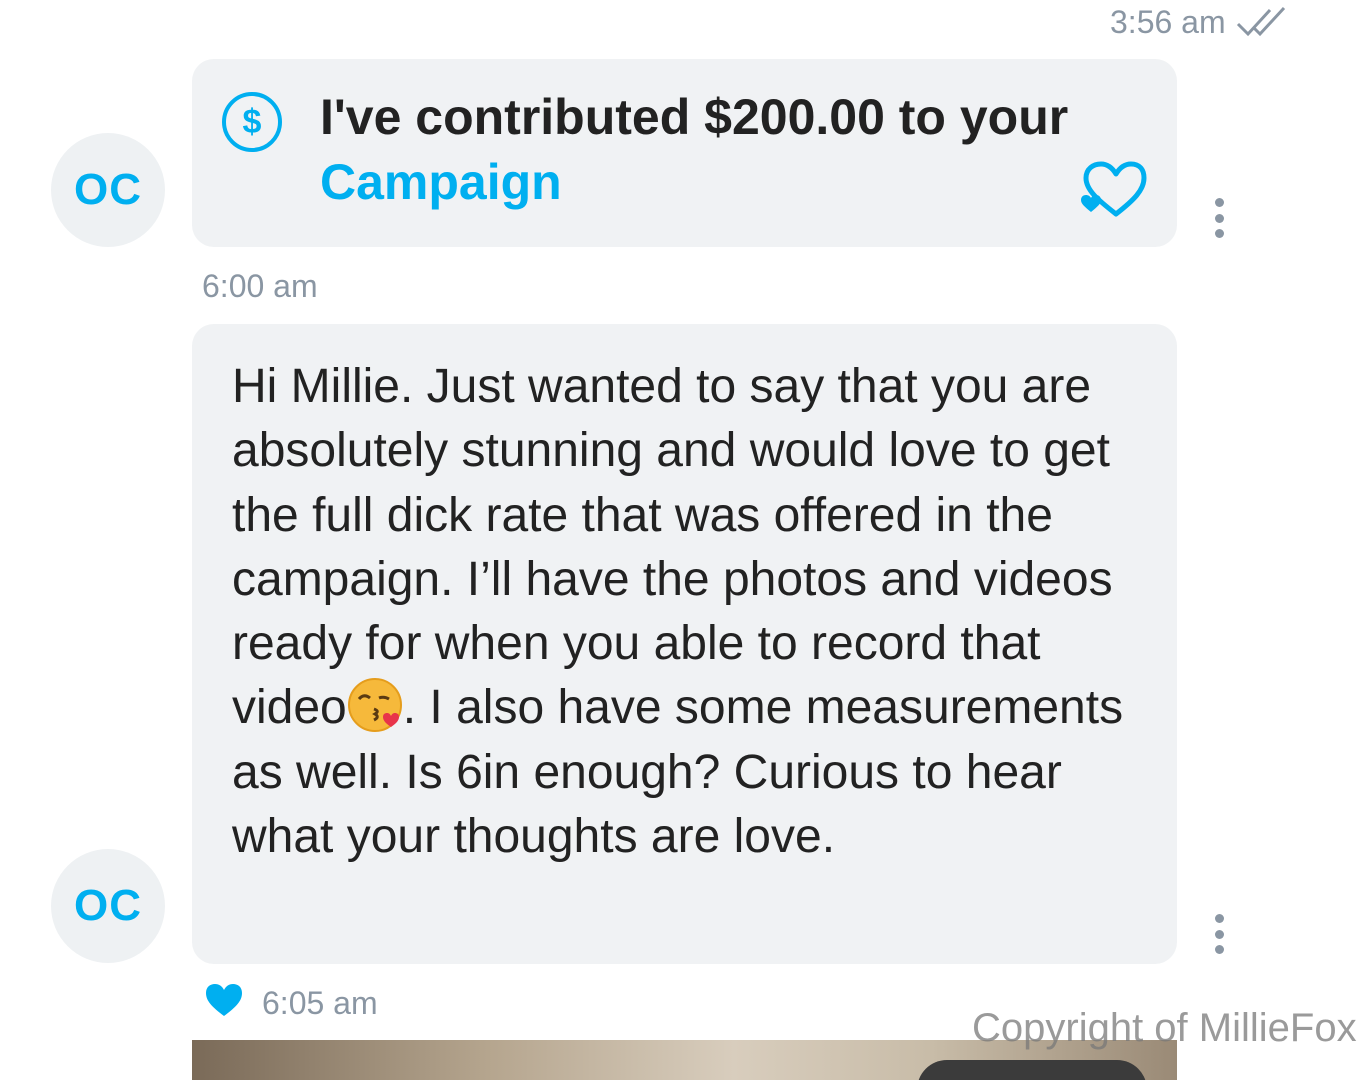  What do you see at coordinates (224, 1000) in the screenshot?
I see `heart-filled-icon` at bounding box center [224, 1000].